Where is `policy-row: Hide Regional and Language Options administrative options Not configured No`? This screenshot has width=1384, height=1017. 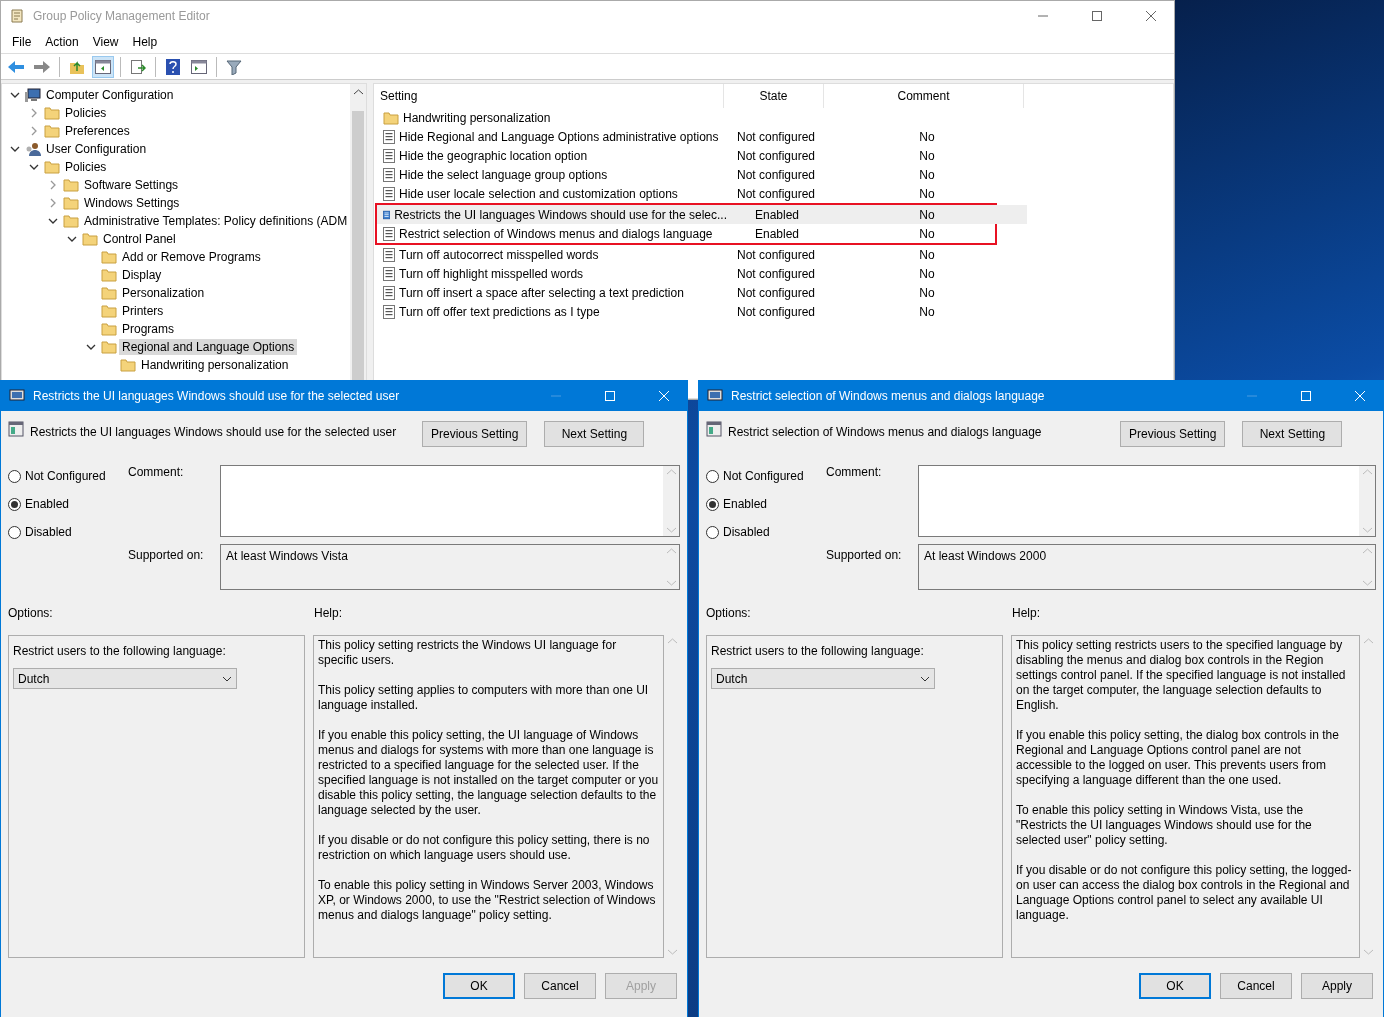 policy-row: Hide Regional and Language Options administrative options Not configured No is located at coordinates (775, 136).